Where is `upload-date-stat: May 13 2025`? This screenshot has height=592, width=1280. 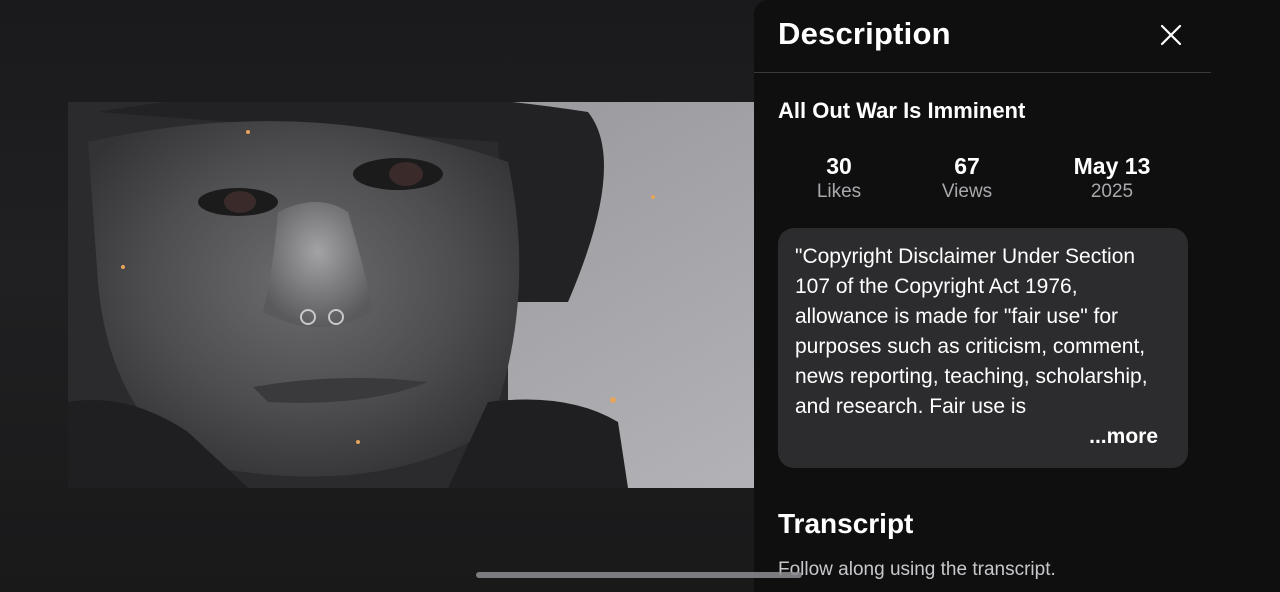
upload-date-stat: May 13 2025 is located at coordinates (1112, 178).